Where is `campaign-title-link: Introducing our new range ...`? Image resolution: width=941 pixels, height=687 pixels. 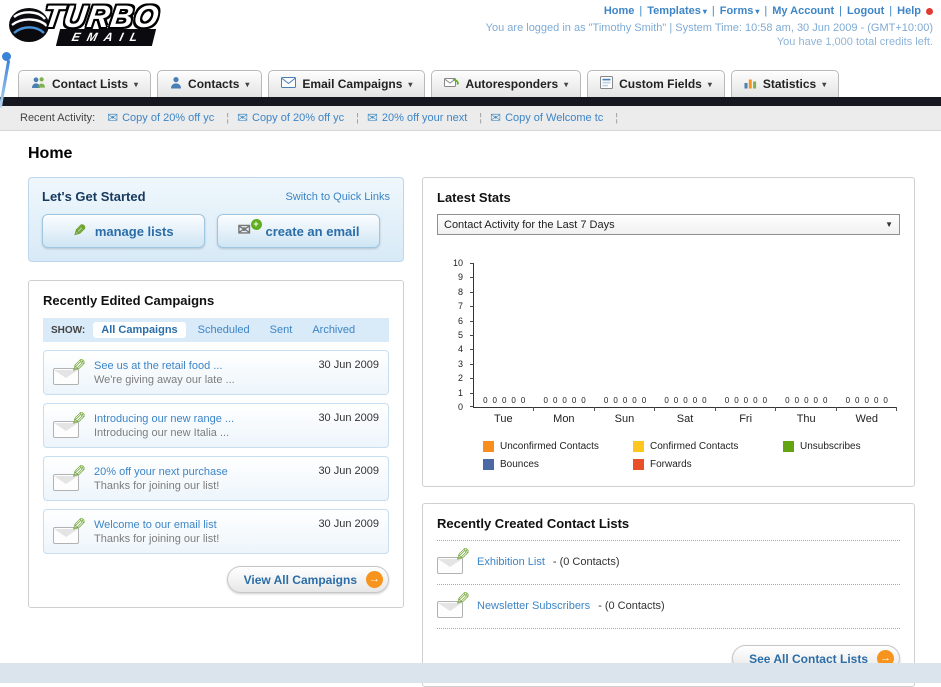 campaign-title-link: Introducing our new range ... is located at coordinates (201, 419).